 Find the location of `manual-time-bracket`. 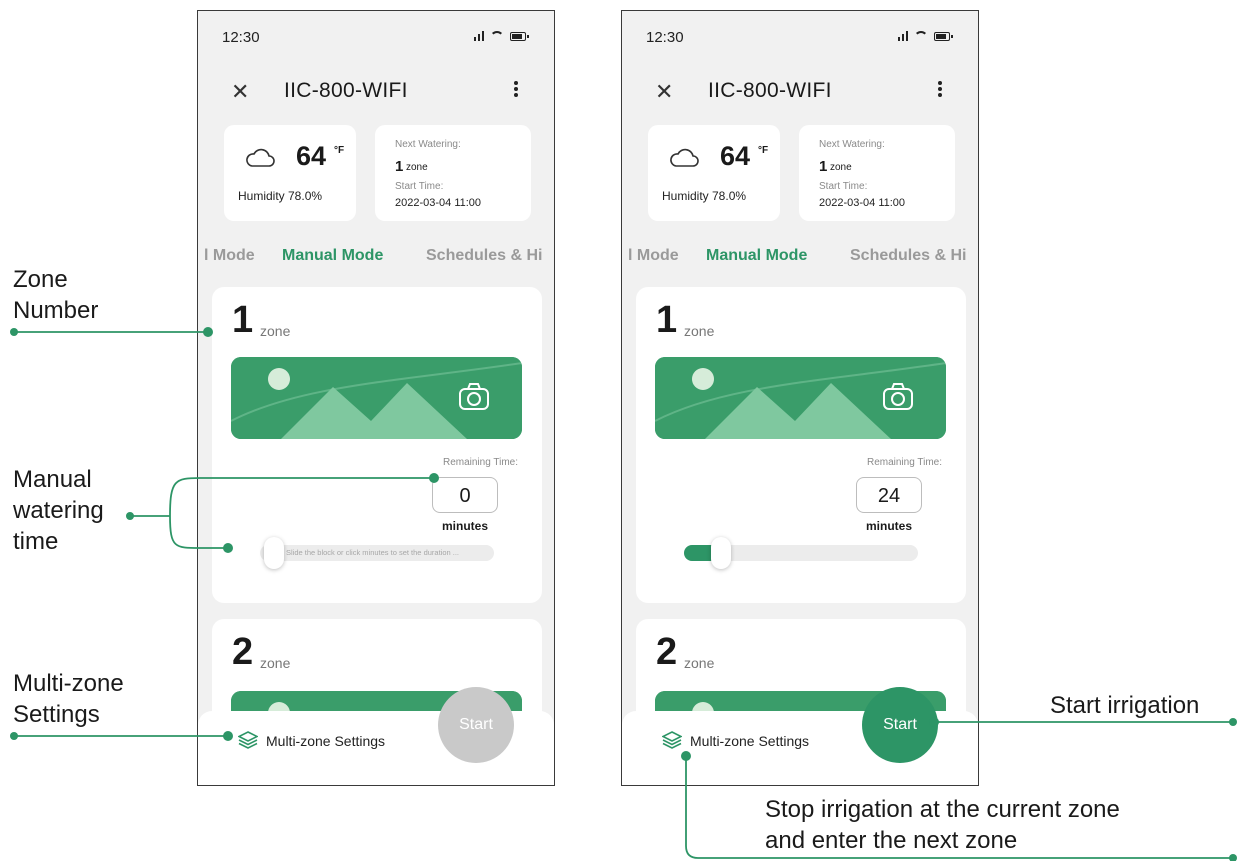

manual-time-bracket is located at coordinates (301, 513).